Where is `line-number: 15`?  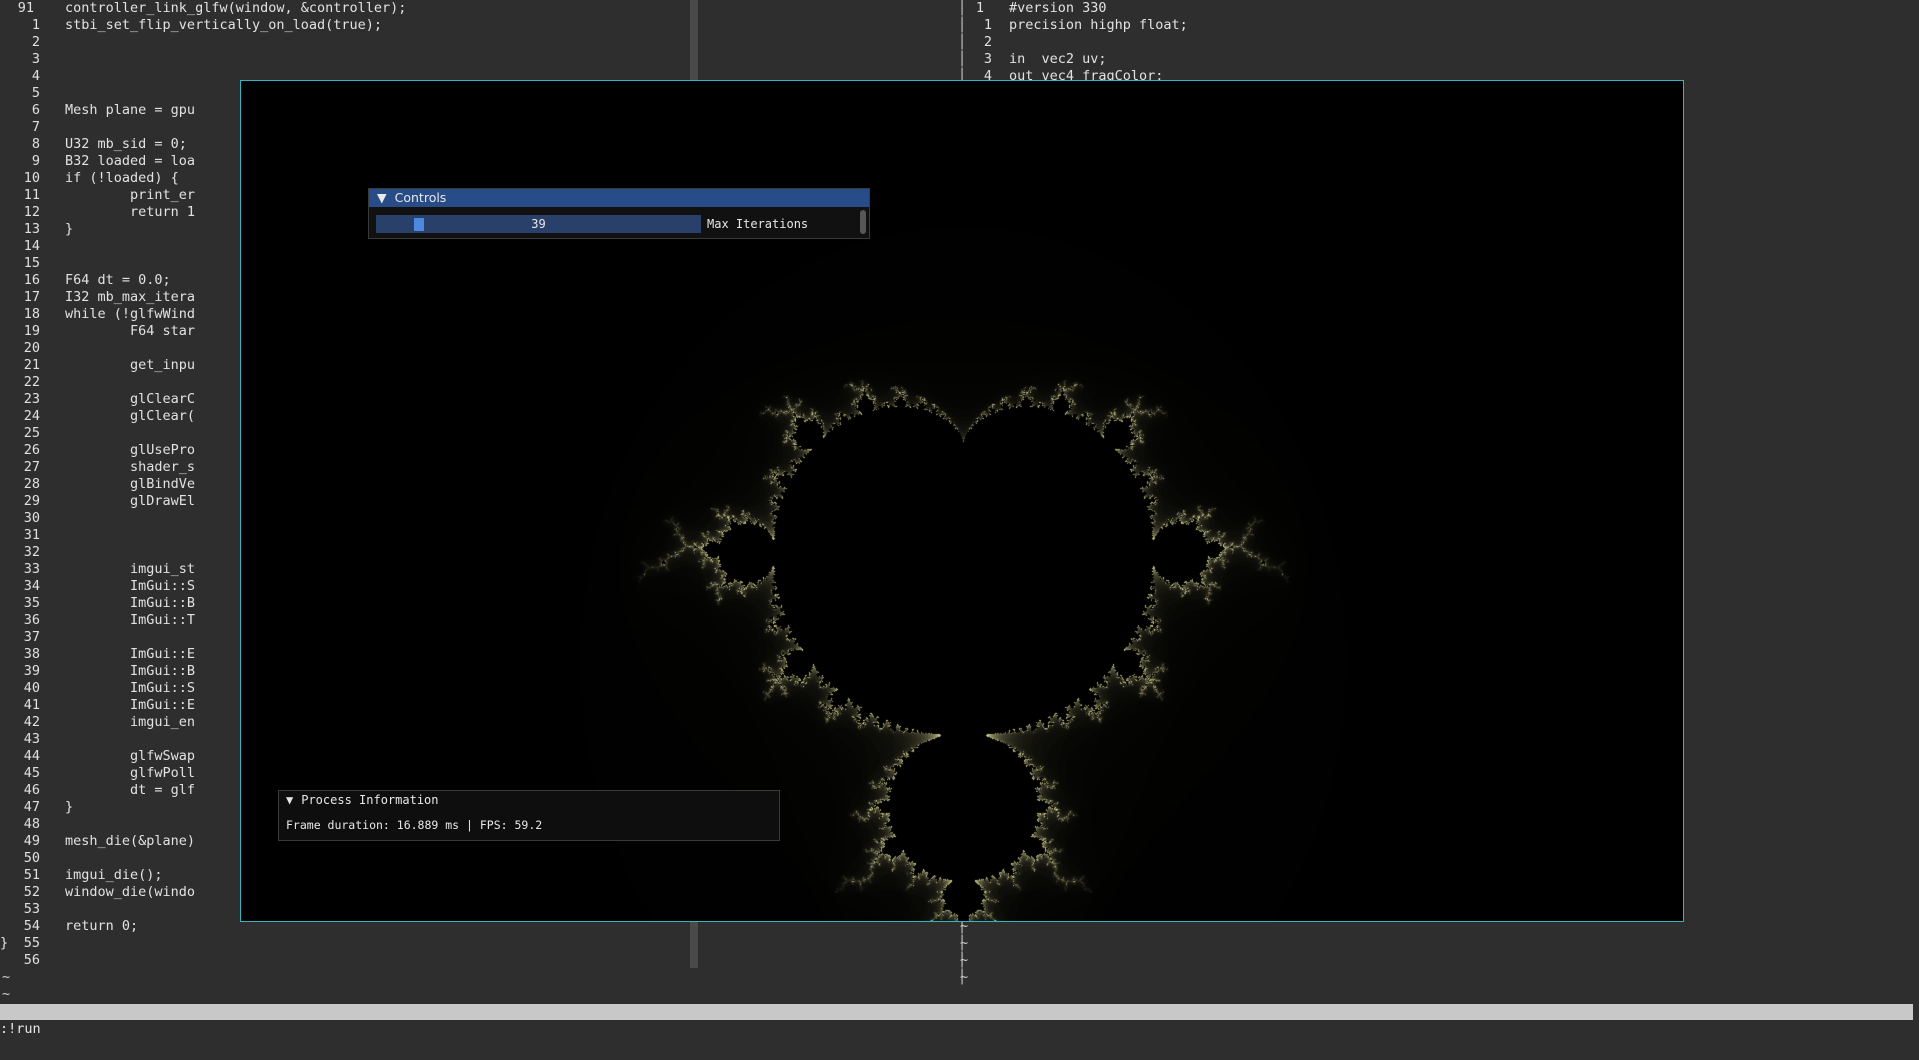 line-number: 15 is located at coordinates (31, 263).